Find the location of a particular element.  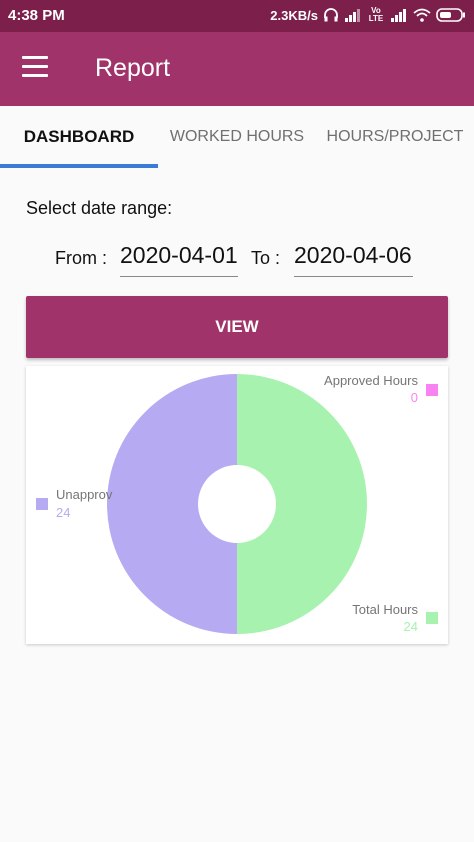

to-date-field: 2020-04-06 is located at coordinates (353, 259).